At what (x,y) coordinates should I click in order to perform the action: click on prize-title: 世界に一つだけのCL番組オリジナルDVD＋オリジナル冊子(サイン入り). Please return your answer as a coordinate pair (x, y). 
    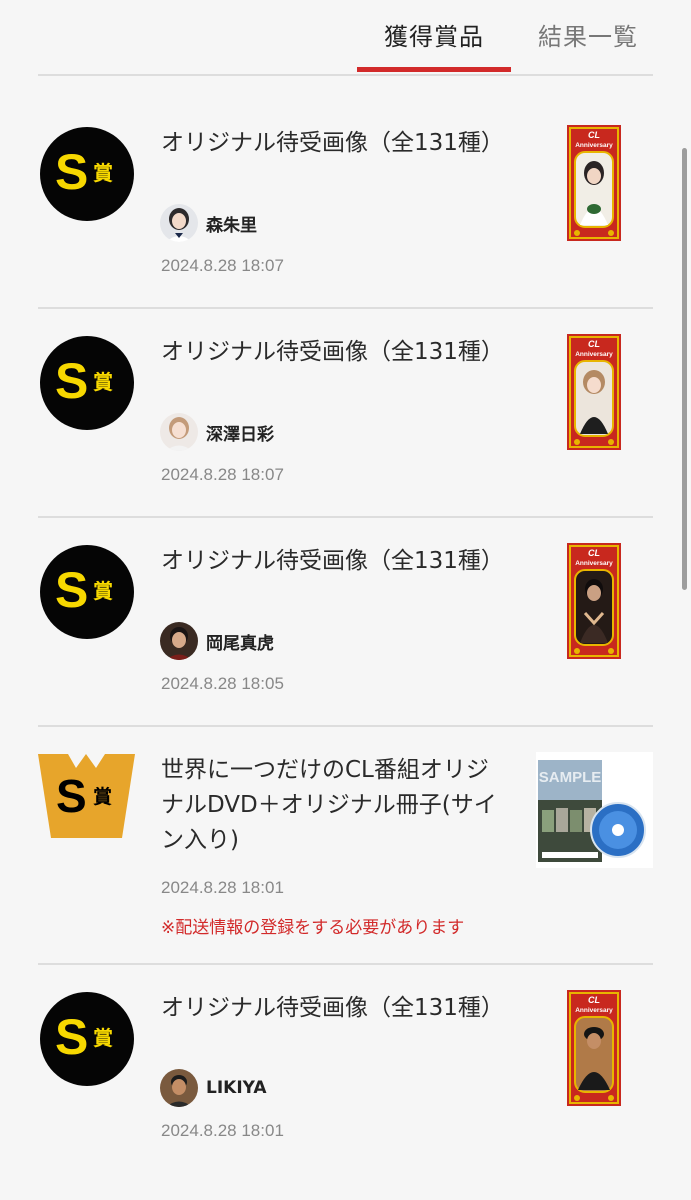
    Looking at the image, I should click on (329, 805).